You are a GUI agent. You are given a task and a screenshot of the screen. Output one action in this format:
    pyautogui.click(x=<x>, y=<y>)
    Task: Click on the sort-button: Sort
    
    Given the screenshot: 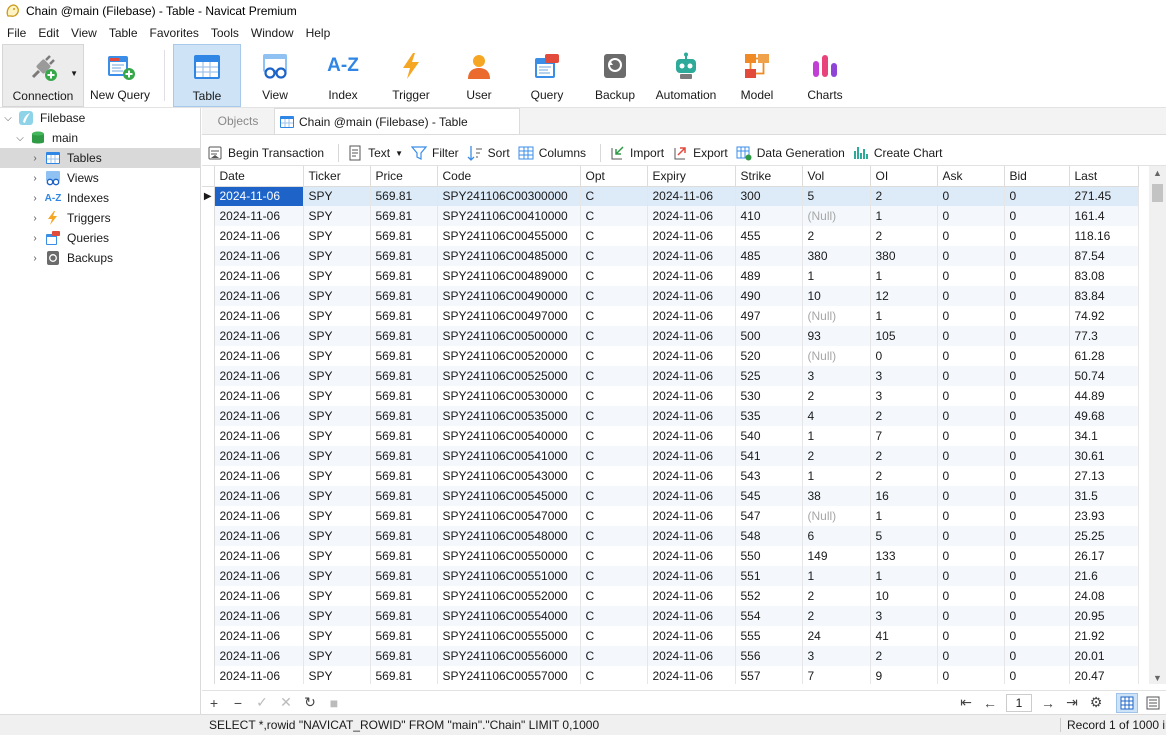 What is the action you would take?
    pyautogui.click(x=488, y=153)
    